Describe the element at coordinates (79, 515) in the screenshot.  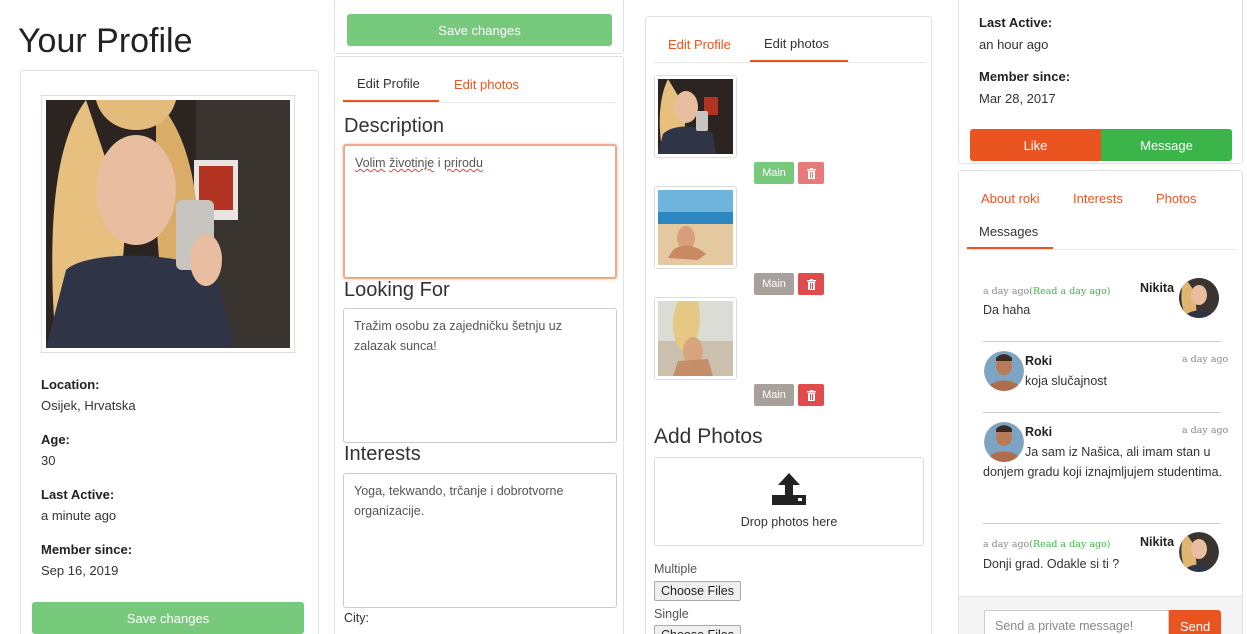
I see `last-active-value: a minute ago` at that location.